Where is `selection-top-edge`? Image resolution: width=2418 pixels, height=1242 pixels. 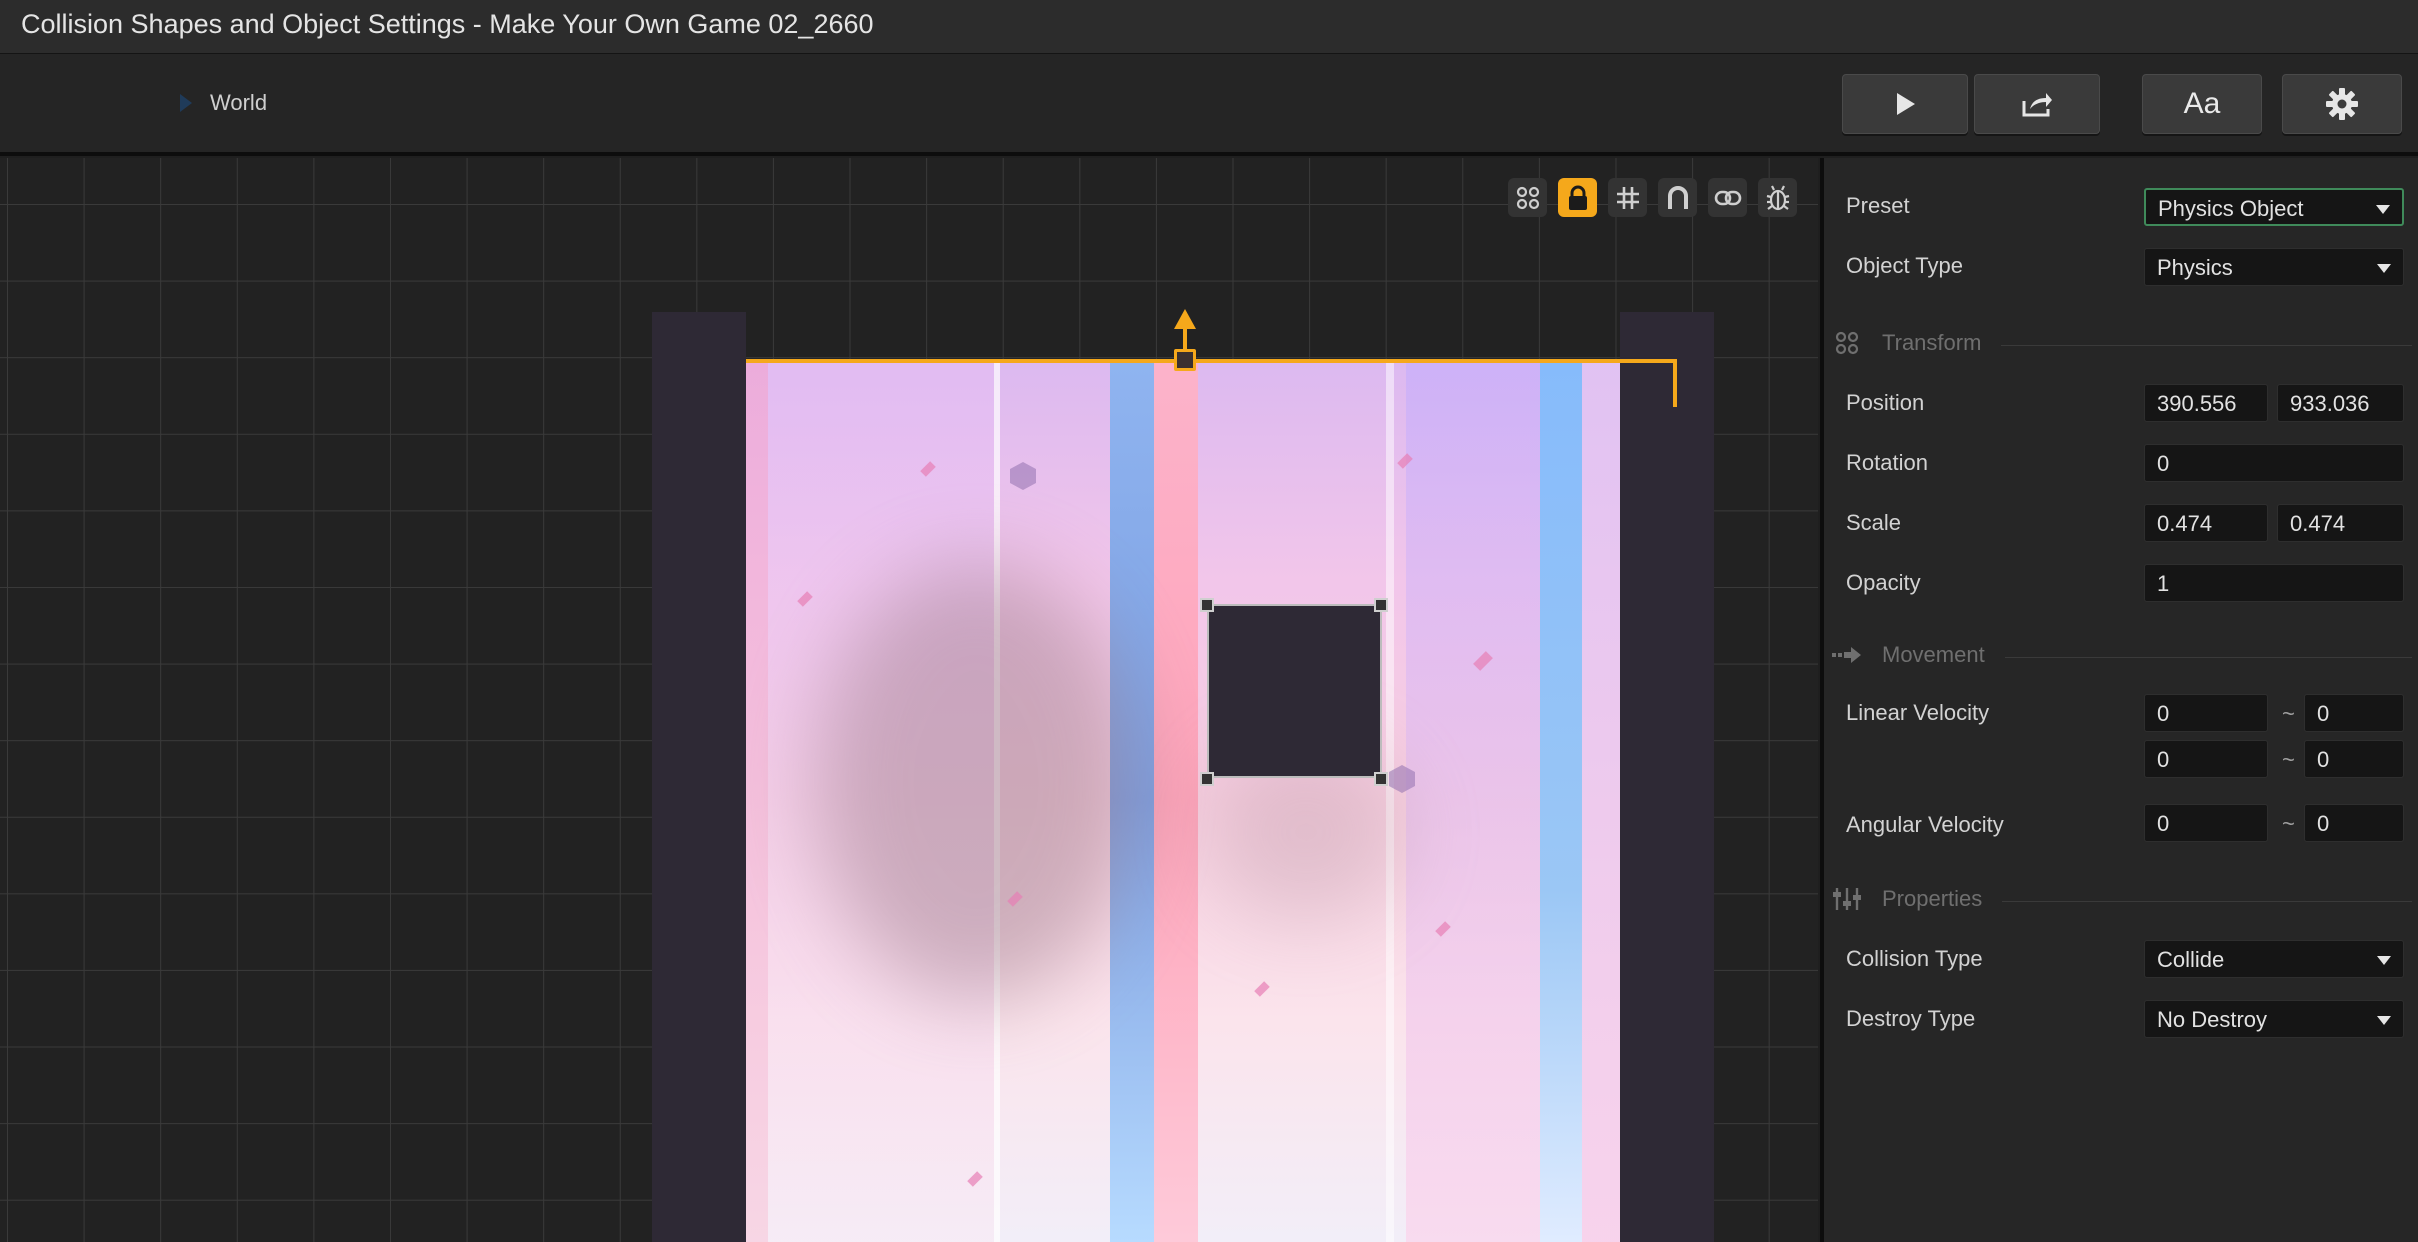
selection-top-edge is located at coordinates (1211, 361).